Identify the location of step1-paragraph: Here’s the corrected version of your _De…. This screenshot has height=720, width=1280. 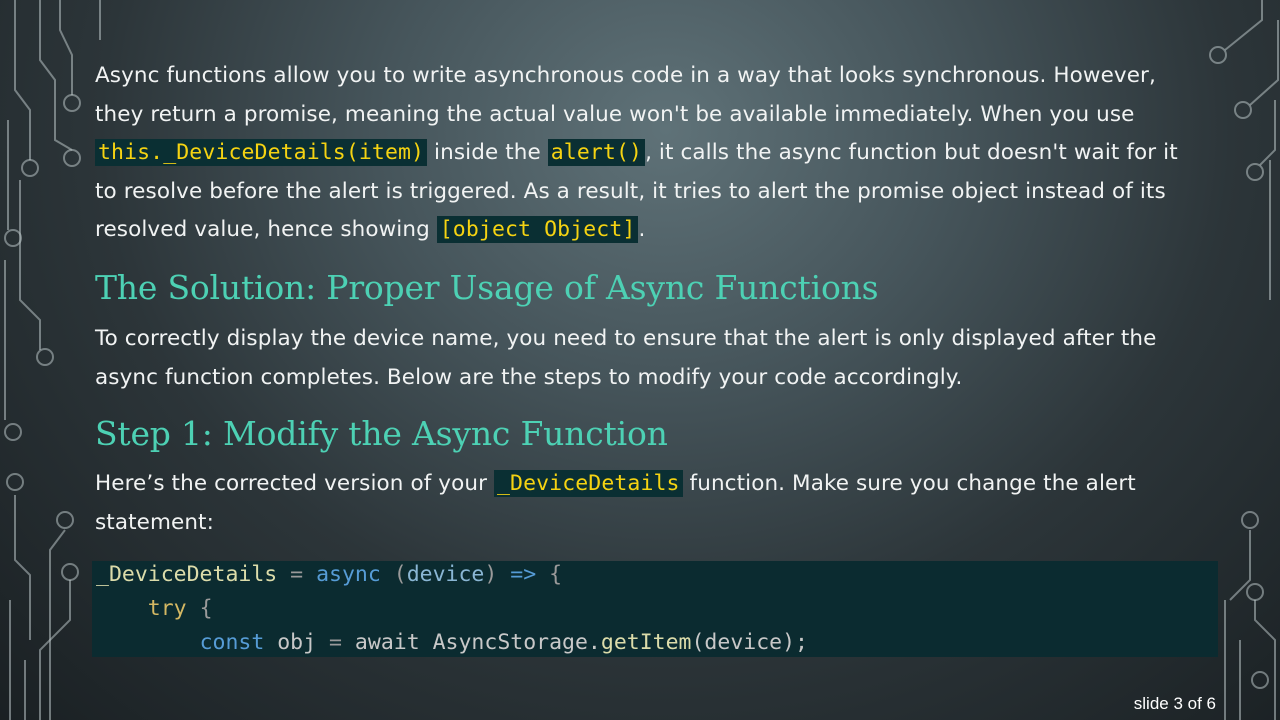
(645, 503).